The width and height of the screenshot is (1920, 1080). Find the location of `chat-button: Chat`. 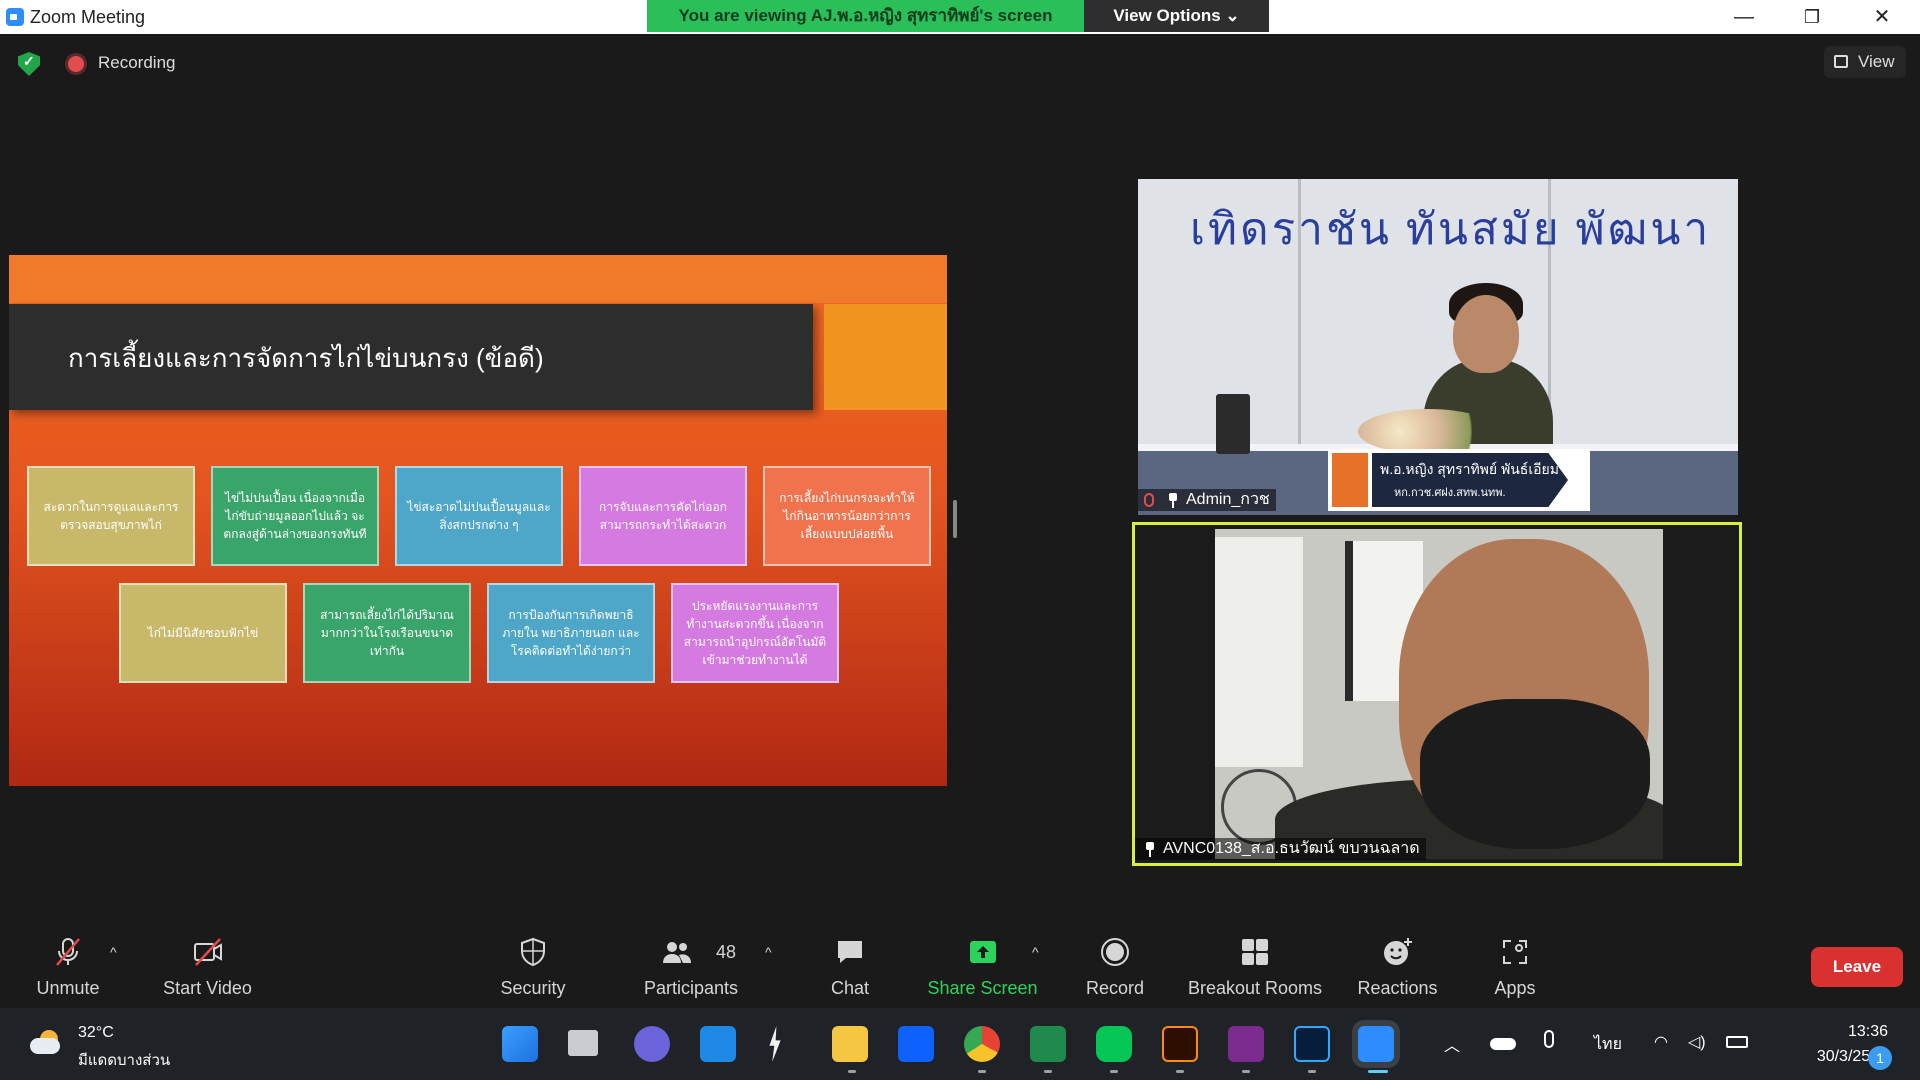

chat-button: Chat is located at coordinates (850, 962).